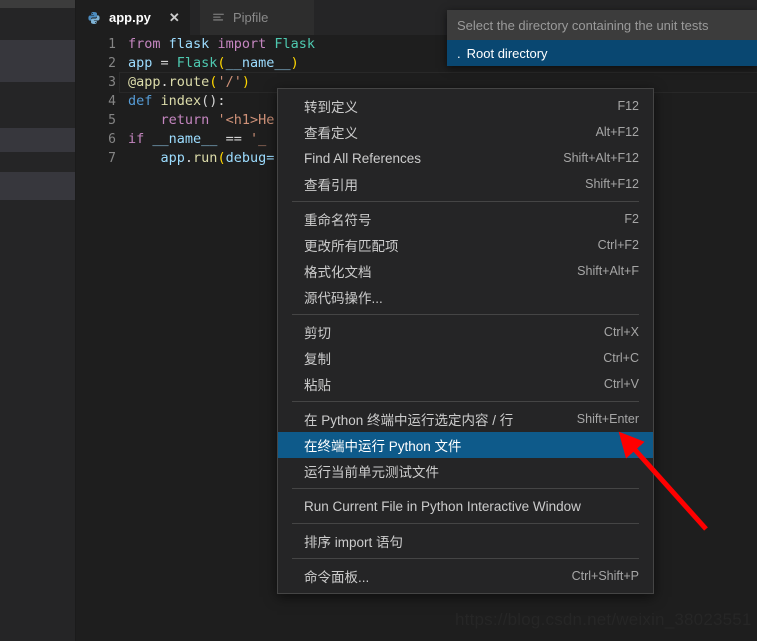  Describe the element at coordinates (213, 101) in the screenshot. I see `code-token: ():` at that location.